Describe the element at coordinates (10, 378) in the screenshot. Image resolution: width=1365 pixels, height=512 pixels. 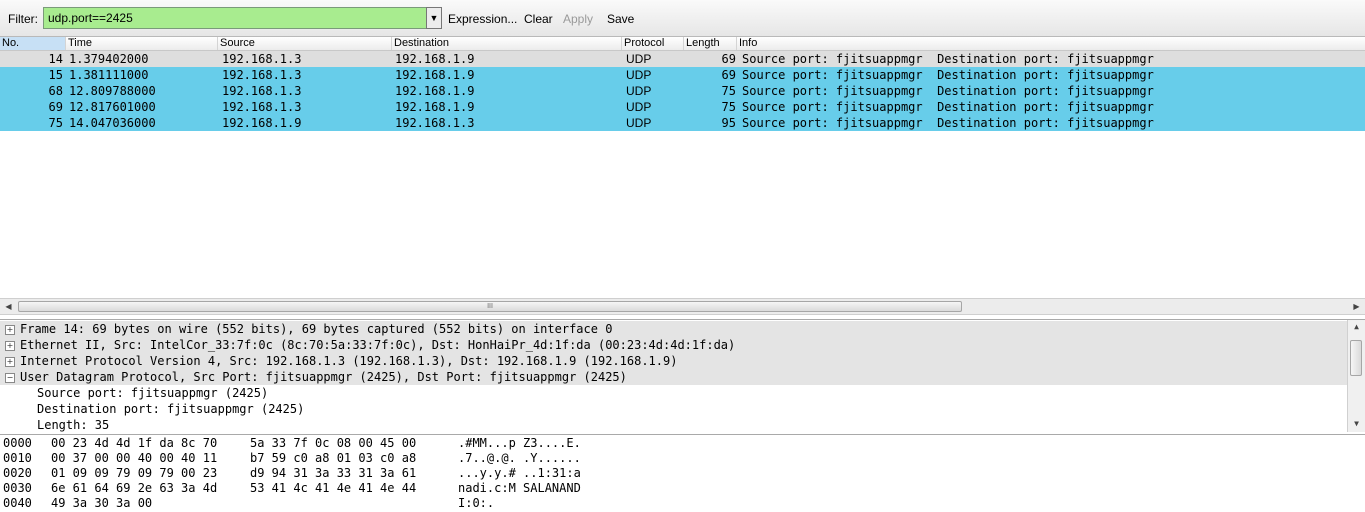
I see `collapse-icon: −` at that location.